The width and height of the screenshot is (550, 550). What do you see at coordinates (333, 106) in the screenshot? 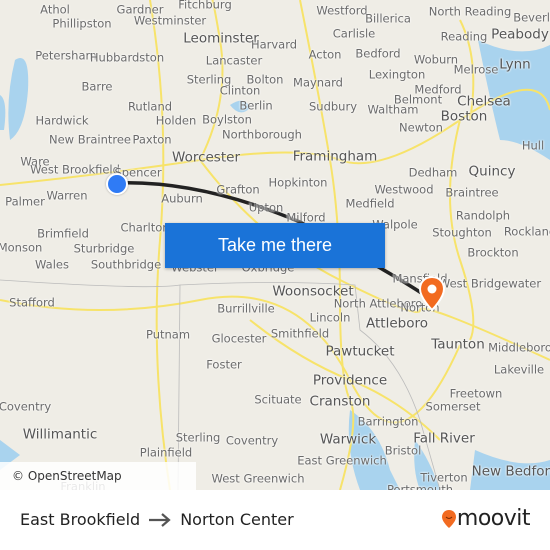
I see `place-label: Sudbury` at bounding box center [333, 106].